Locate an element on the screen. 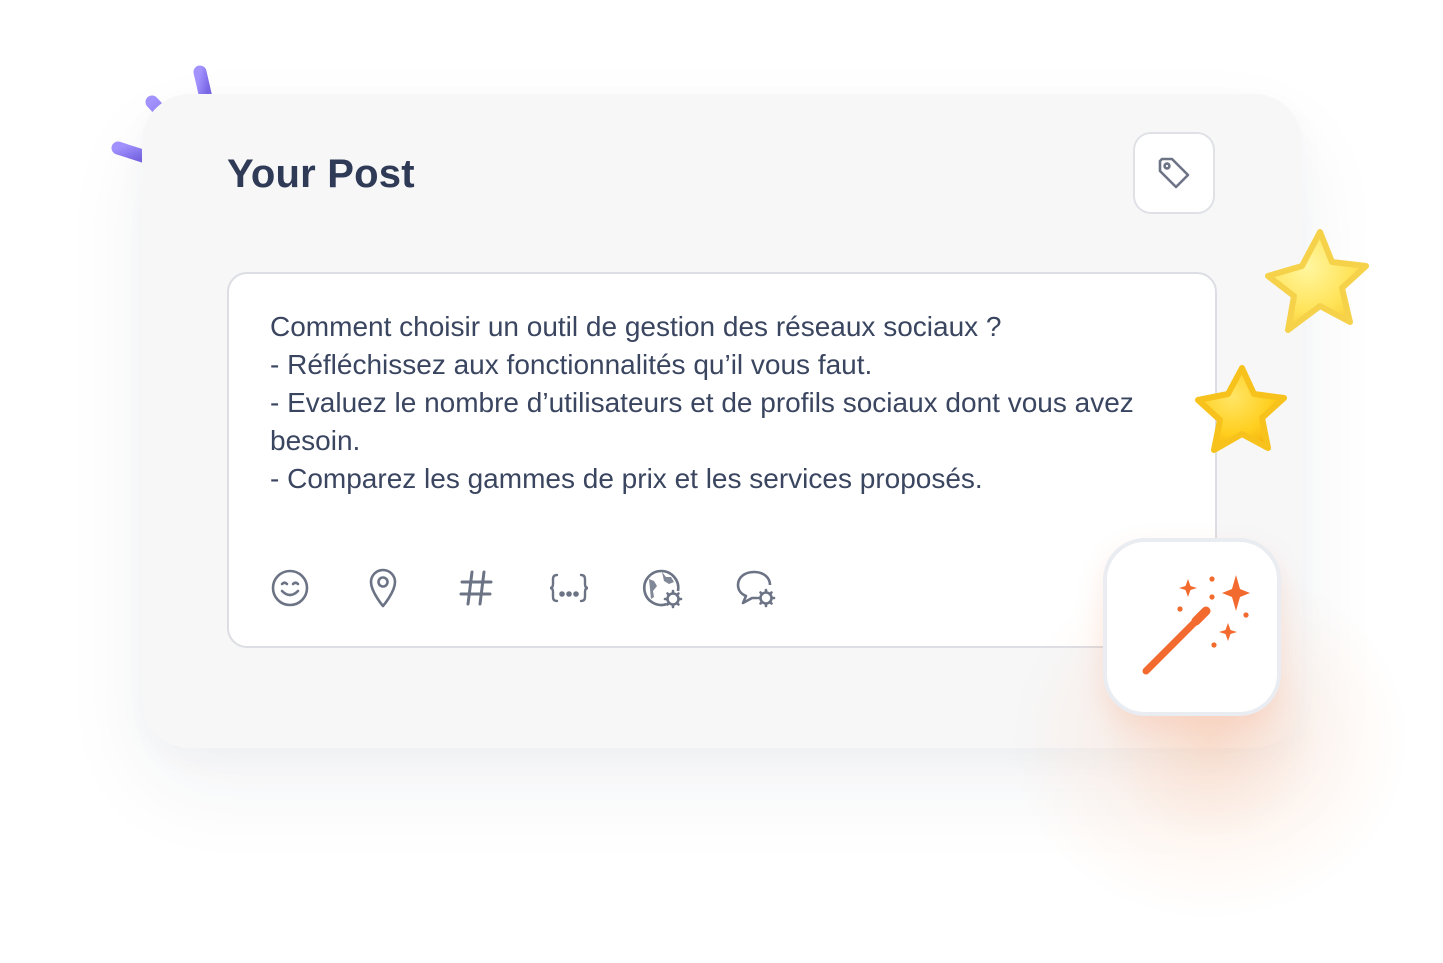 Image resolution: width=1443 pixels, height=963 pixels. emoji-icon is located at coordinates (290, 588).